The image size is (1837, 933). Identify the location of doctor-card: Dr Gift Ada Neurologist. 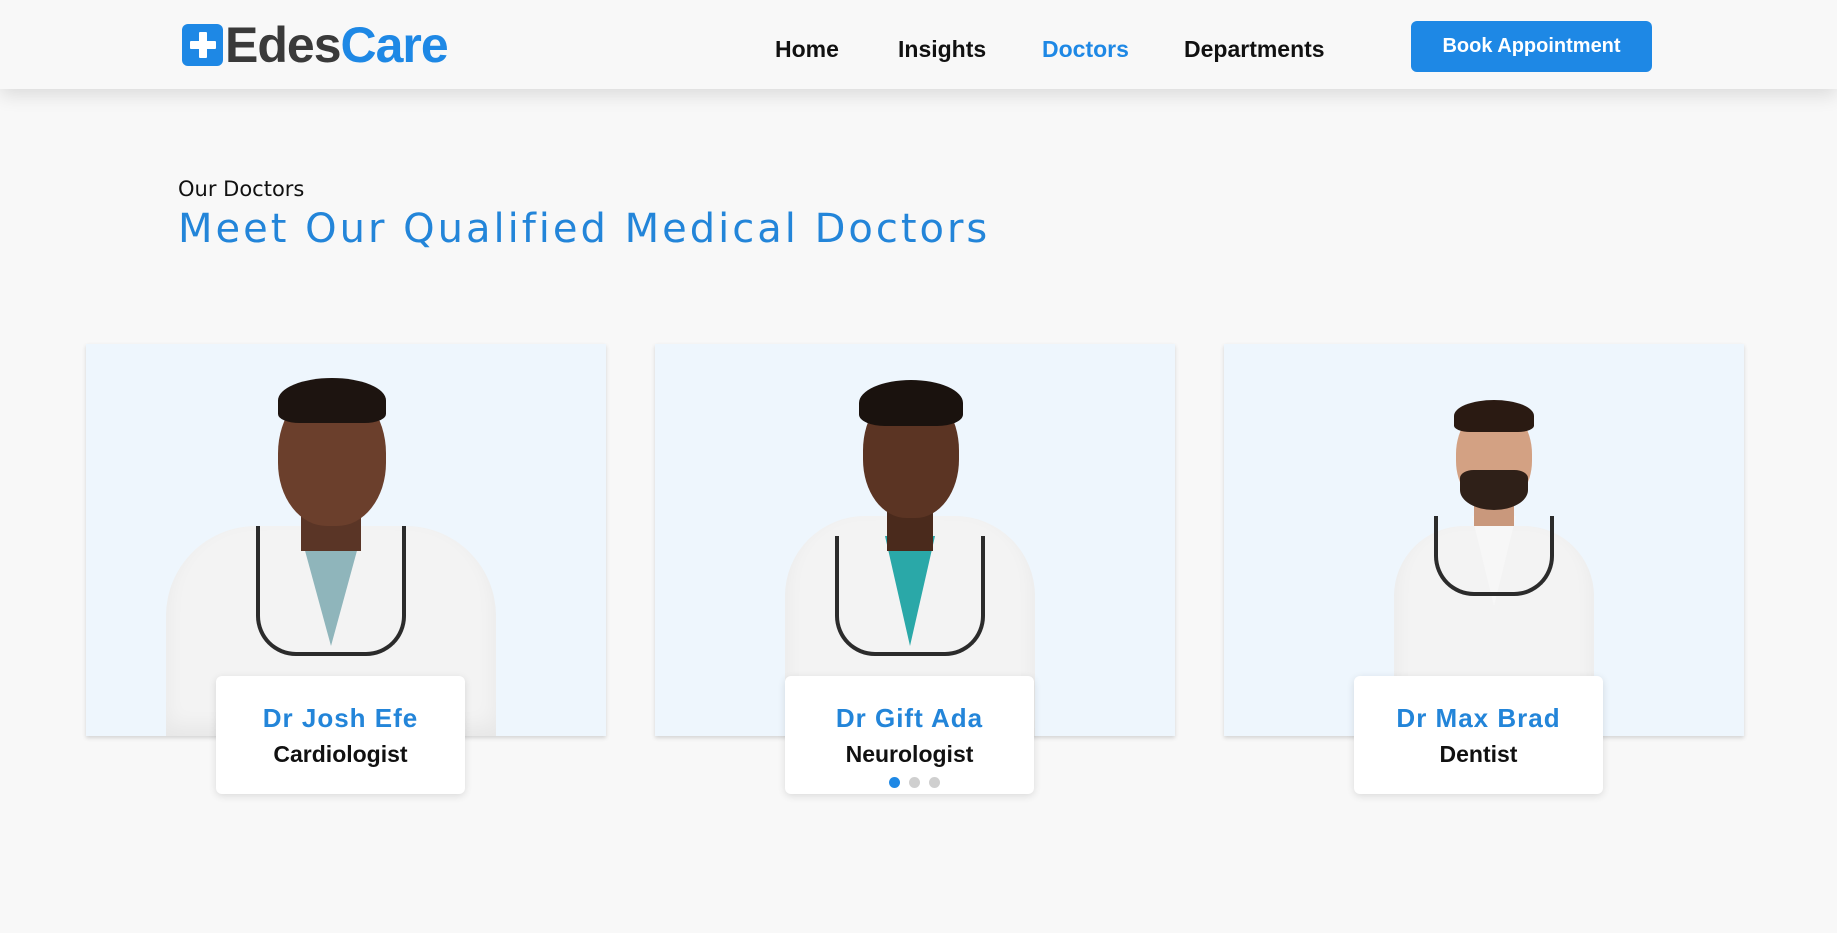
(915, 569).